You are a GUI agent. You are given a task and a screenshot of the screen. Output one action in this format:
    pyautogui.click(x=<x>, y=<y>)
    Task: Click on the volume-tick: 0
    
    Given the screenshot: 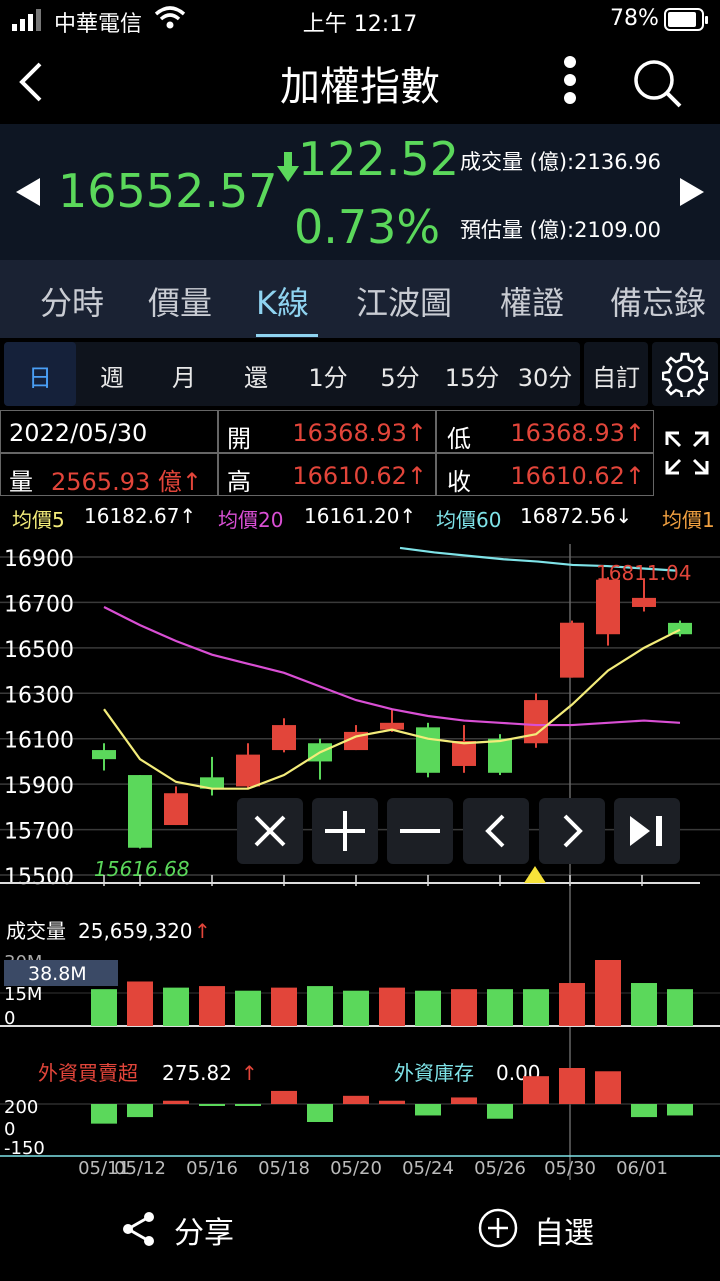 What is the action you would take?
    pyautogui.click(x=9, y=1018)
    